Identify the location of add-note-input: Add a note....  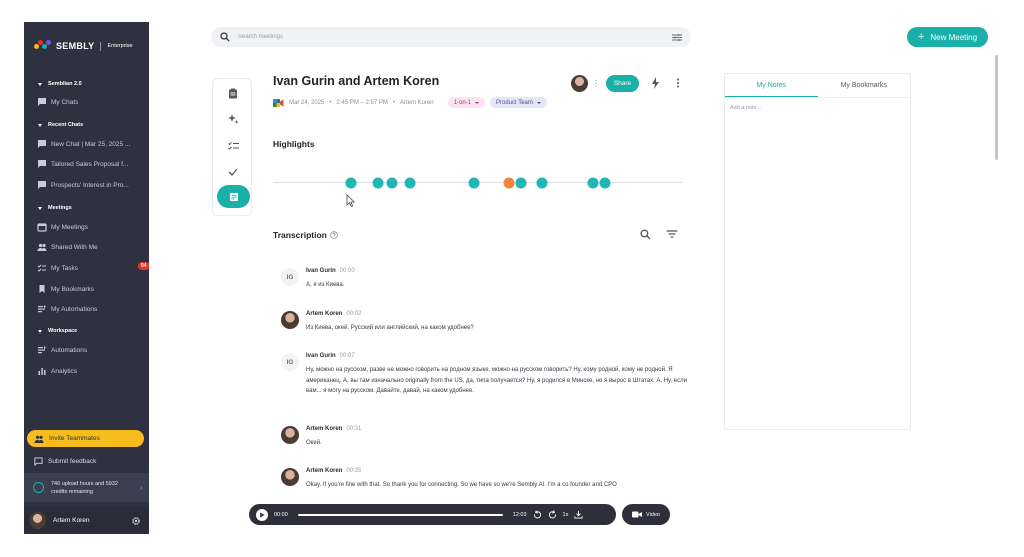
(745, 108).